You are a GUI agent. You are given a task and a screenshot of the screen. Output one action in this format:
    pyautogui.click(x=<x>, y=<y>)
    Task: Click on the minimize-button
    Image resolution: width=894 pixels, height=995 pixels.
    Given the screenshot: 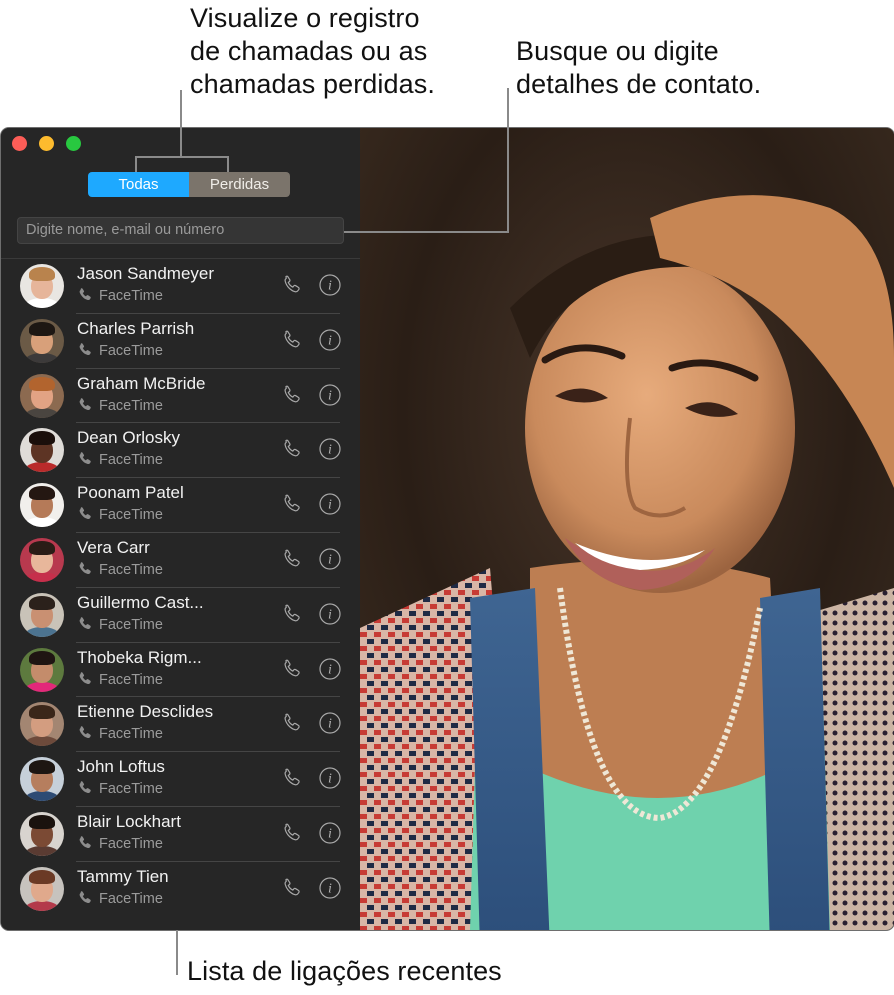 What is the action you would take?
    pyautogui.click(x=46, y=143)
    